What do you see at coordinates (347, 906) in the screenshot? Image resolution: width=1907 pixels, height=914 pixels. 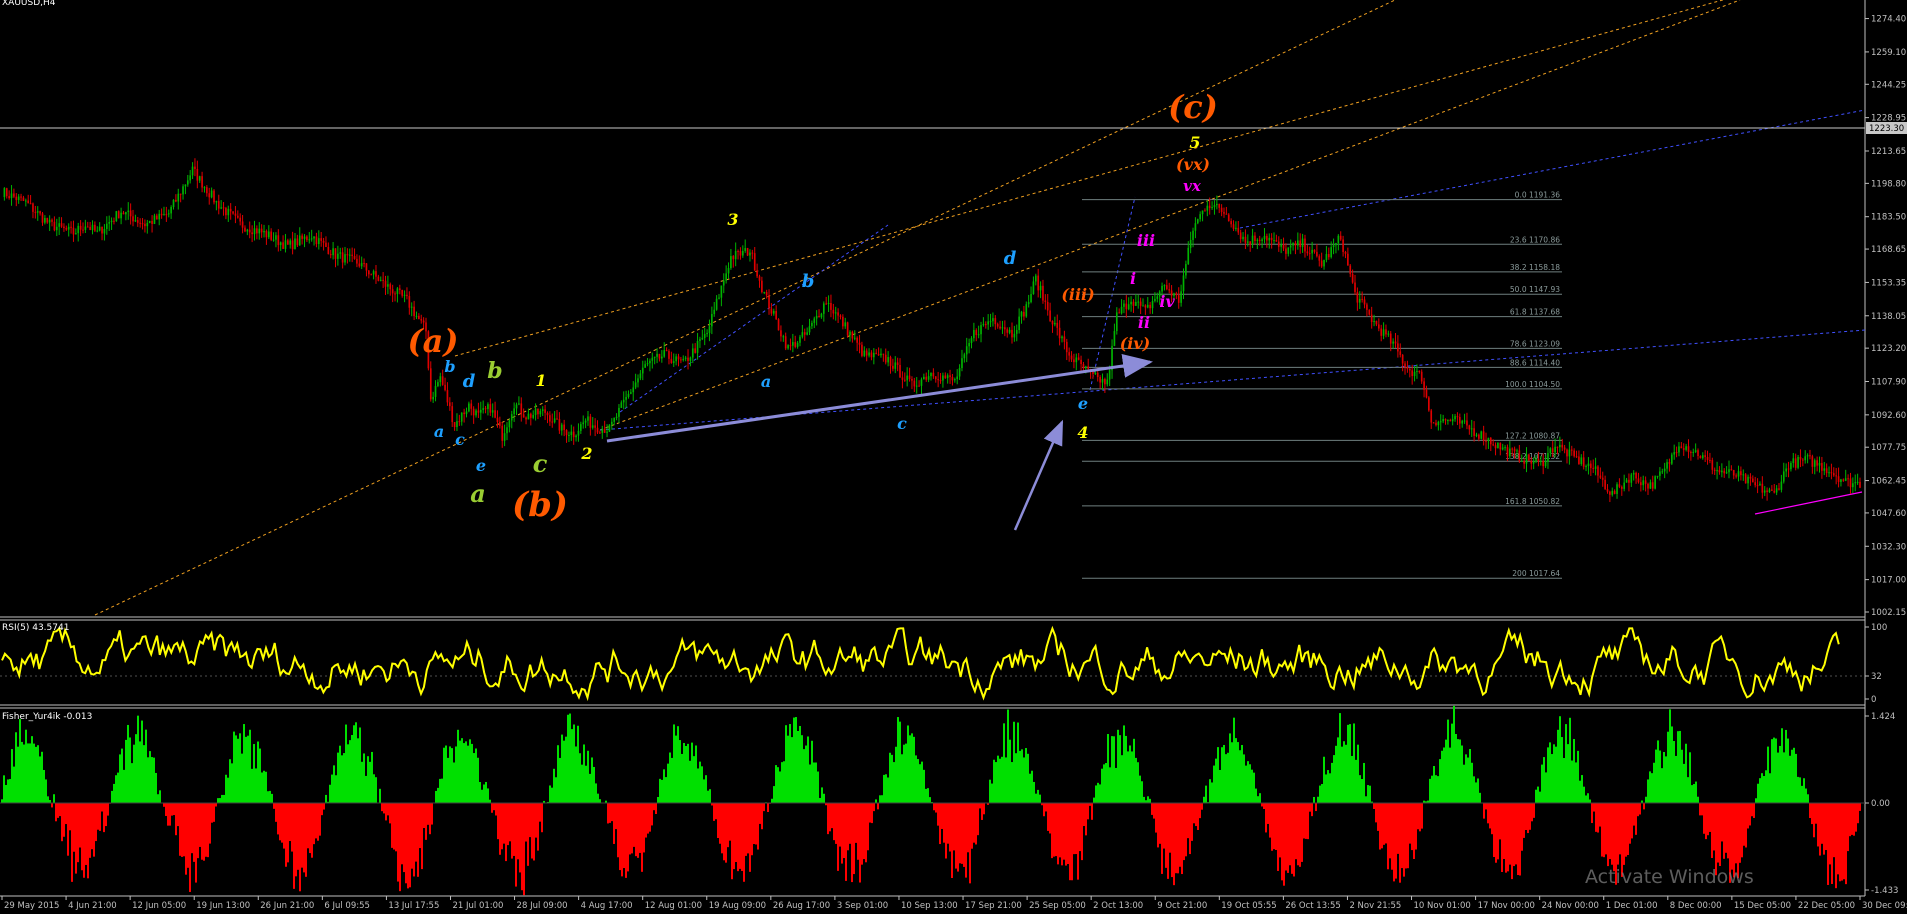 I see `time-tick-label: 6 Jul 09:55` at bounding box center [347, 906].